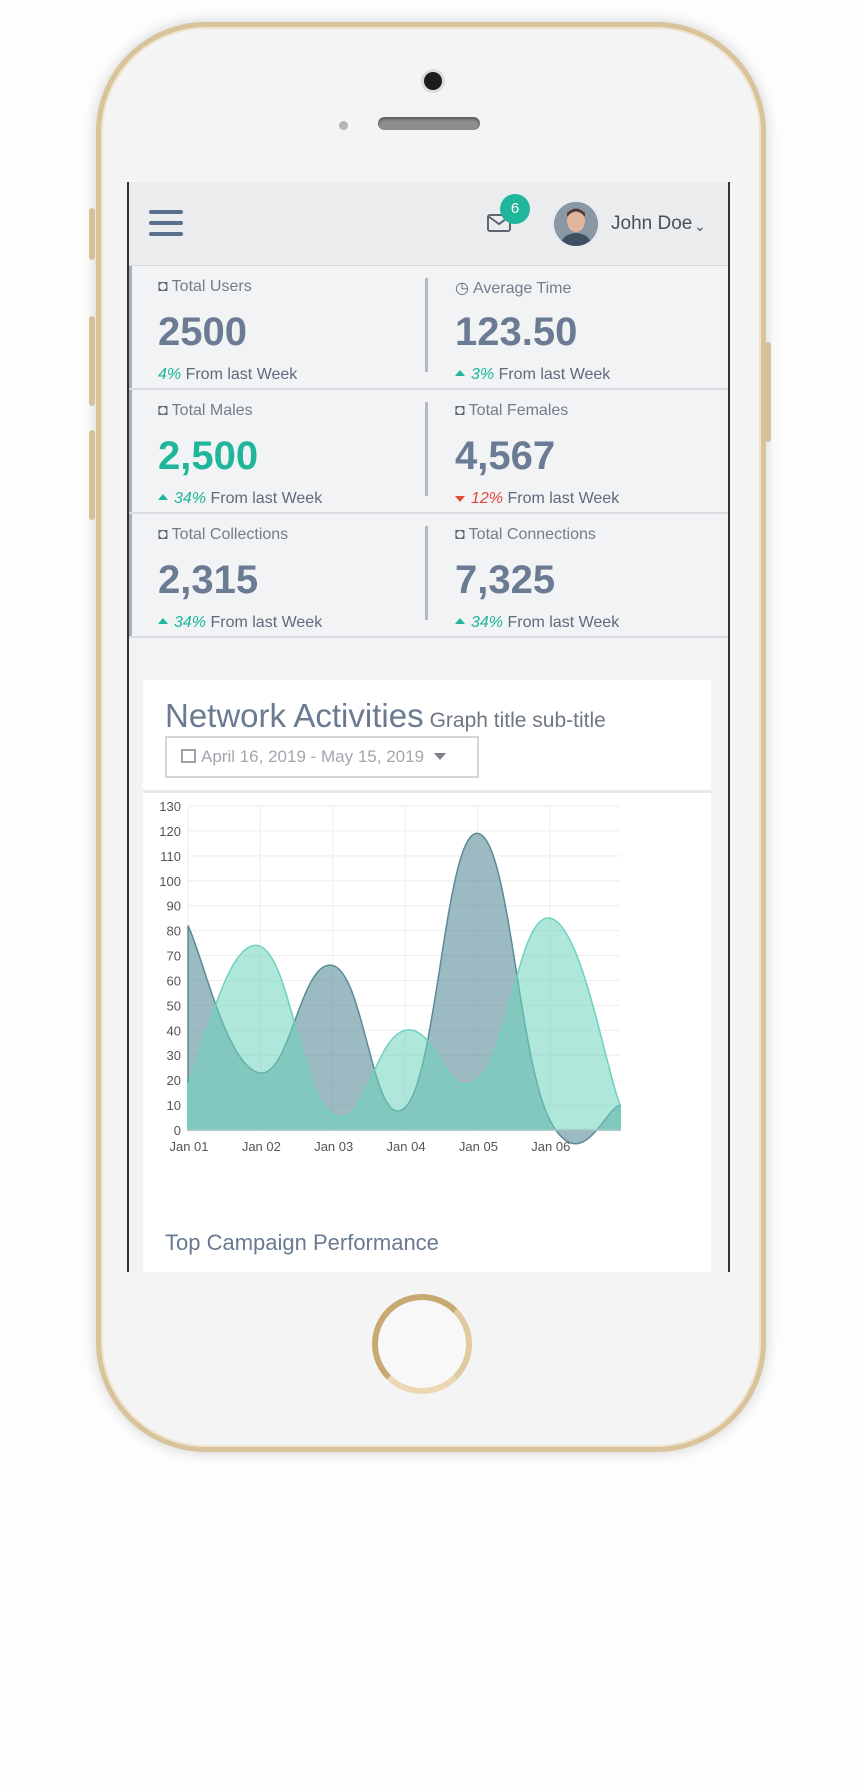 Image resolution: width=862 pixels, height=1786 pixels. I want to click on y-tick-label: 30, so click(174, 1055).